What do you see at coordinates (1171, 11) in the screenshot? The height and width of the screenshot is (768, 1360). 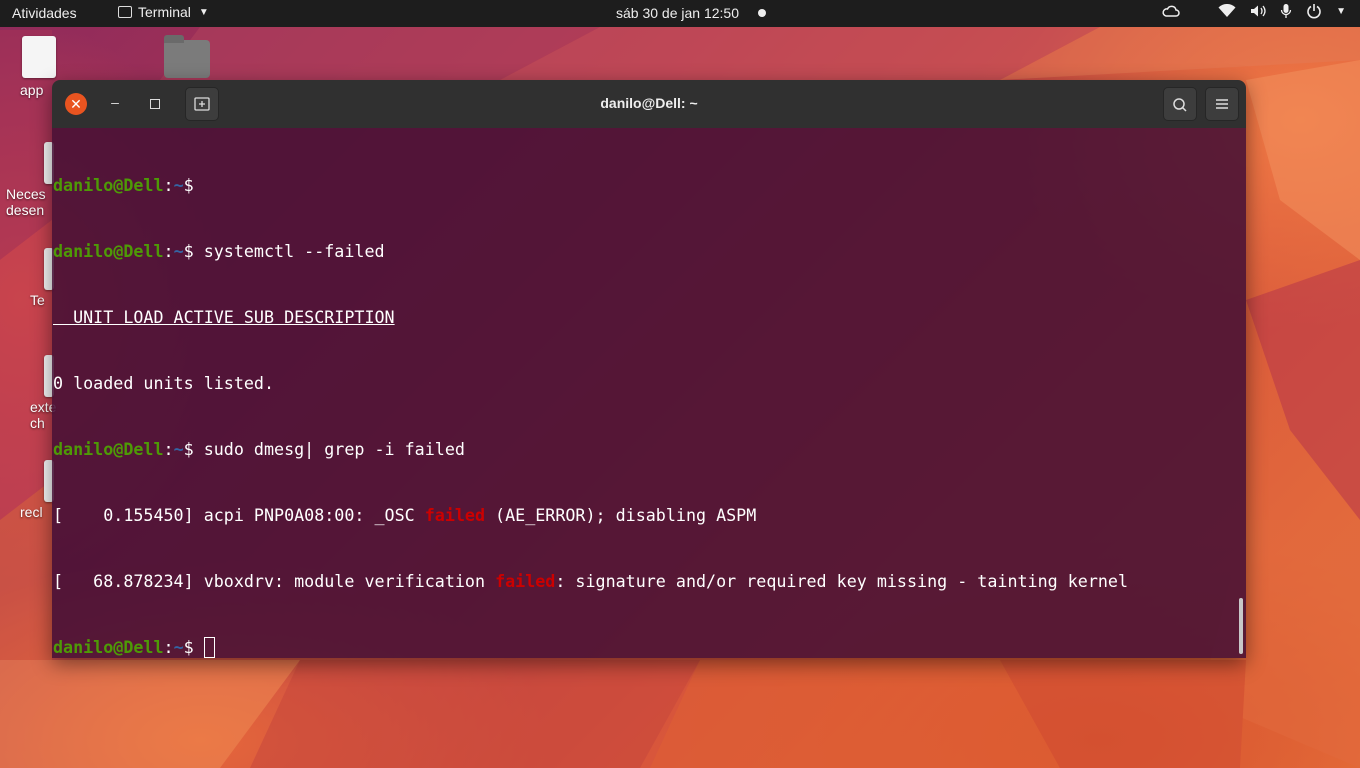 I see `cloud-icon` at bounding box center [1171, 11].